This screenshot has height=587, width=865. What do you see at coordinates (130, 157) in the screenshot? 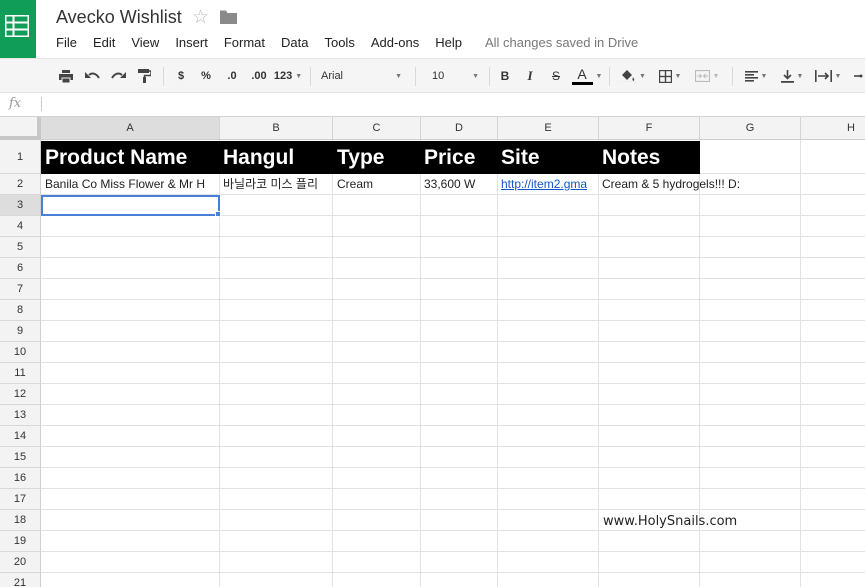
I see `cell-a1: Product Name` at bounding box center [130, 157].